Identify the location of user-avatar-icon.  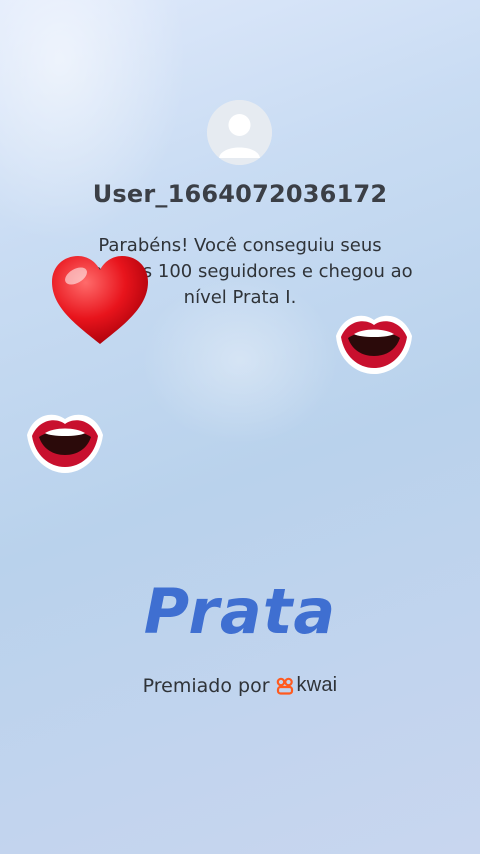
(239, 132).